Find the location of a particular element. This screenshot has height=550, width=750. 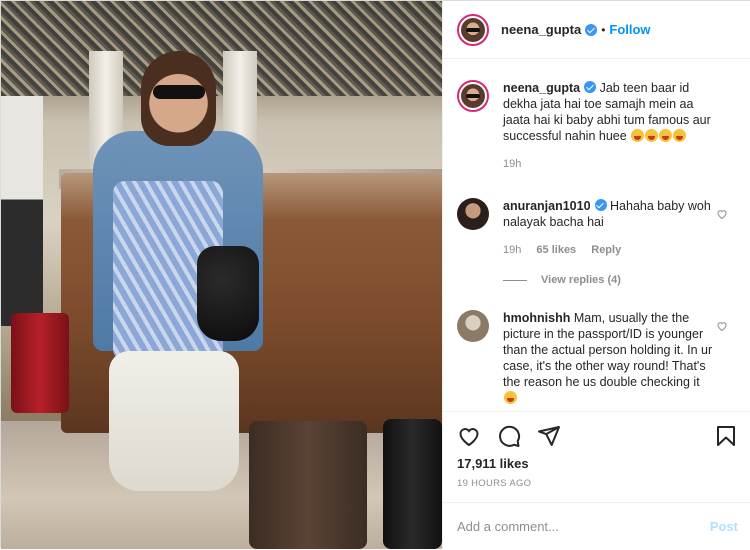

action-icons is located at coordinates (517, 436).